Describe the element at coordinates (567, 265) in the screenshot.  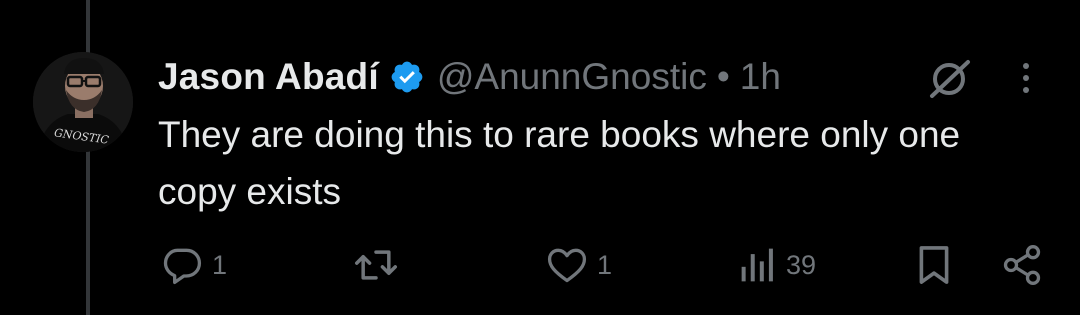
I see `heart-icon` at that location.